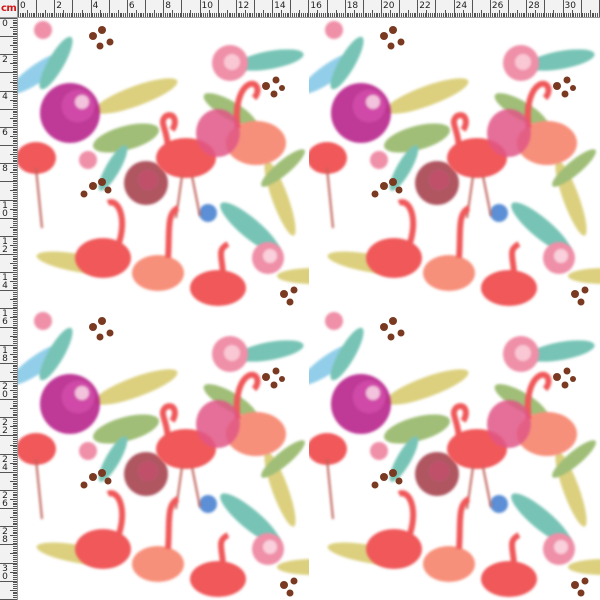  I want to click on unit-label: cm, so click(9, 8).